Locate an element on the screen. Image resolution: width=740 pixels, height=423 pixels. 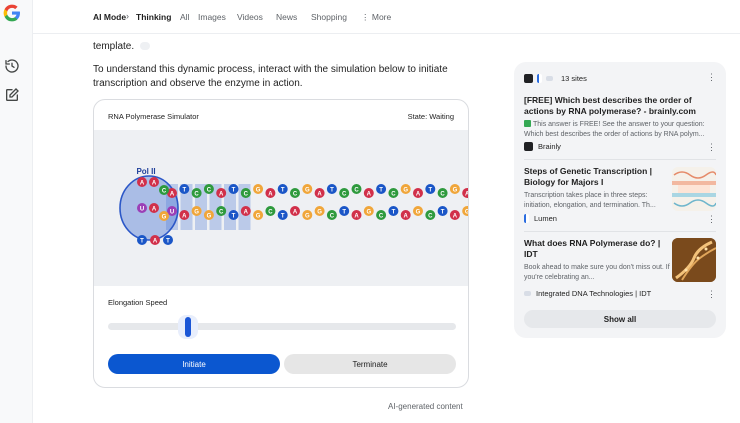
transcription-diagram-image is located at coordinates (694, 189).